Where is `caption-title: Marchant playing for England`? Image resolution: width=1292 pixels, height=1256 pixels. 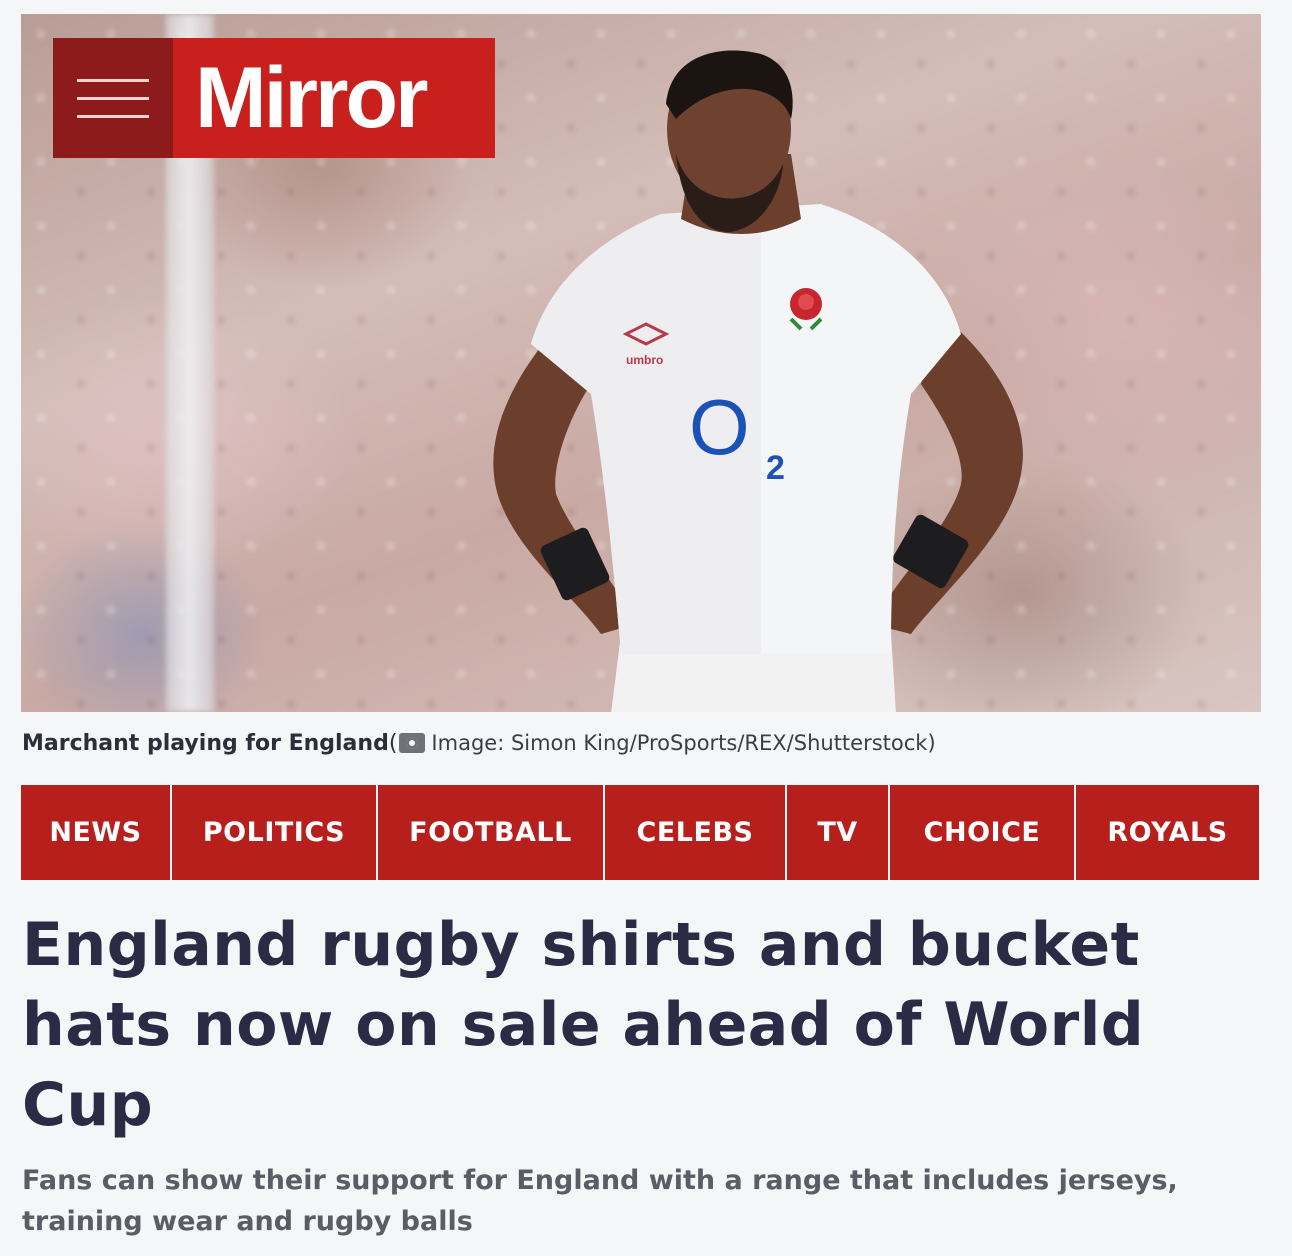 caption-title: Marchant playing for England is located at coordinates (205, 743).